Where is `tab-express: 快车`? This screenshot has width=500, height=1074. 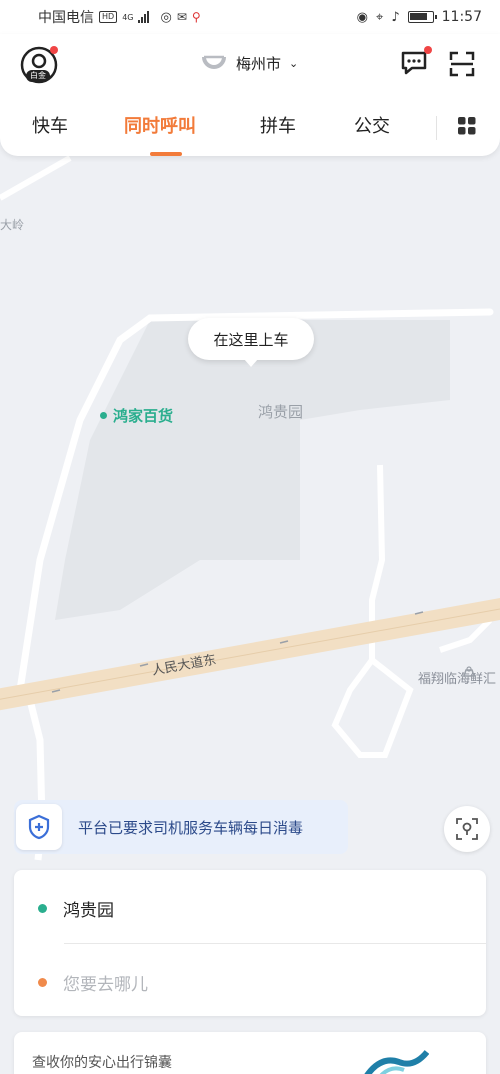 tab-express: 快车 is located at coordinates (50, 125).